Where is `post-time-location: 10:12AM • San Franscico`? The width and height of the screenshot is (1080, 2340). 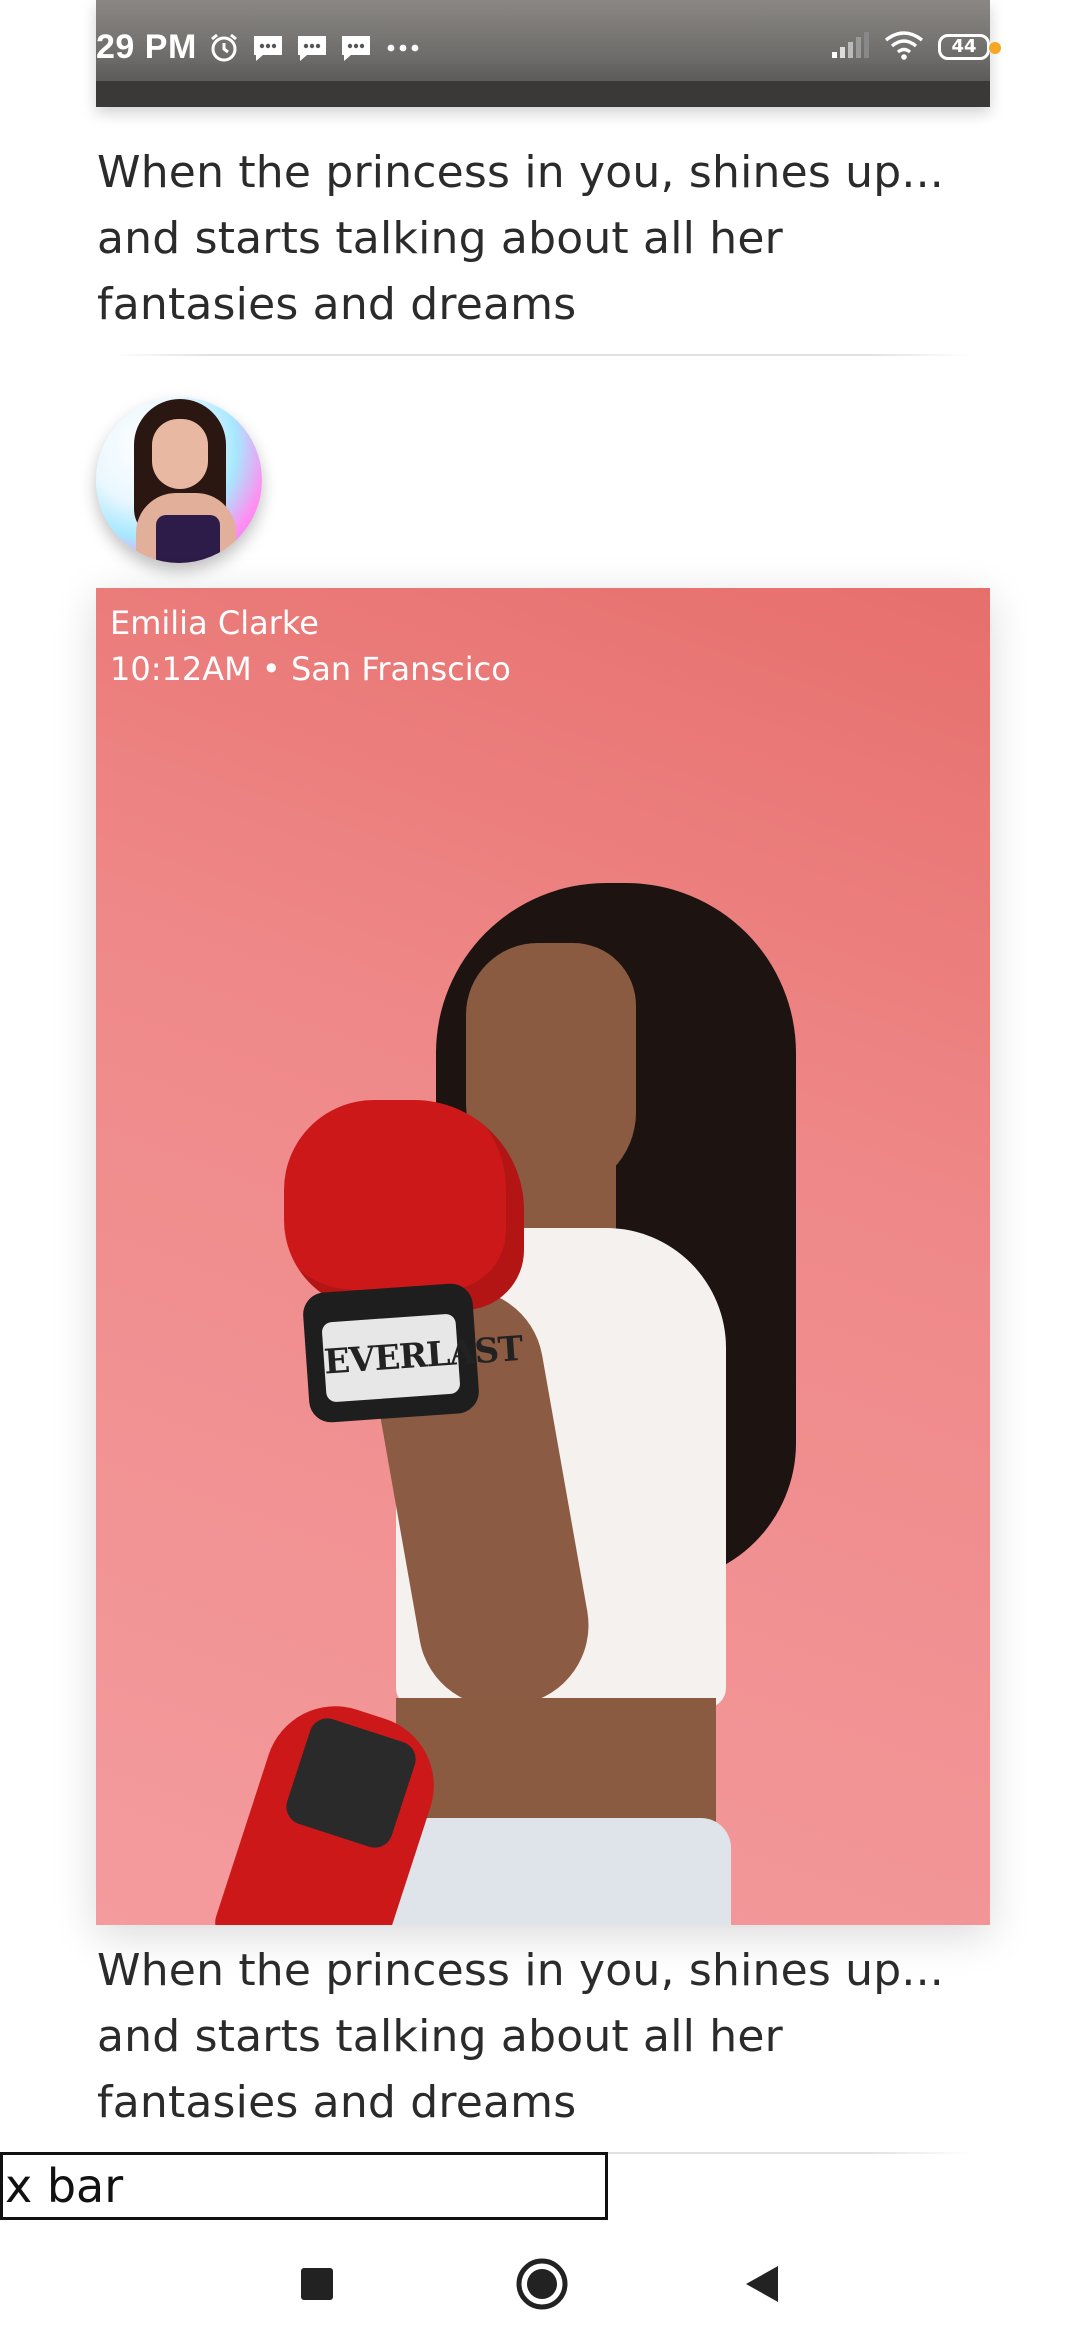
post-time-location: 10:12AM • San Franscico is located at coordinates (310, 669).